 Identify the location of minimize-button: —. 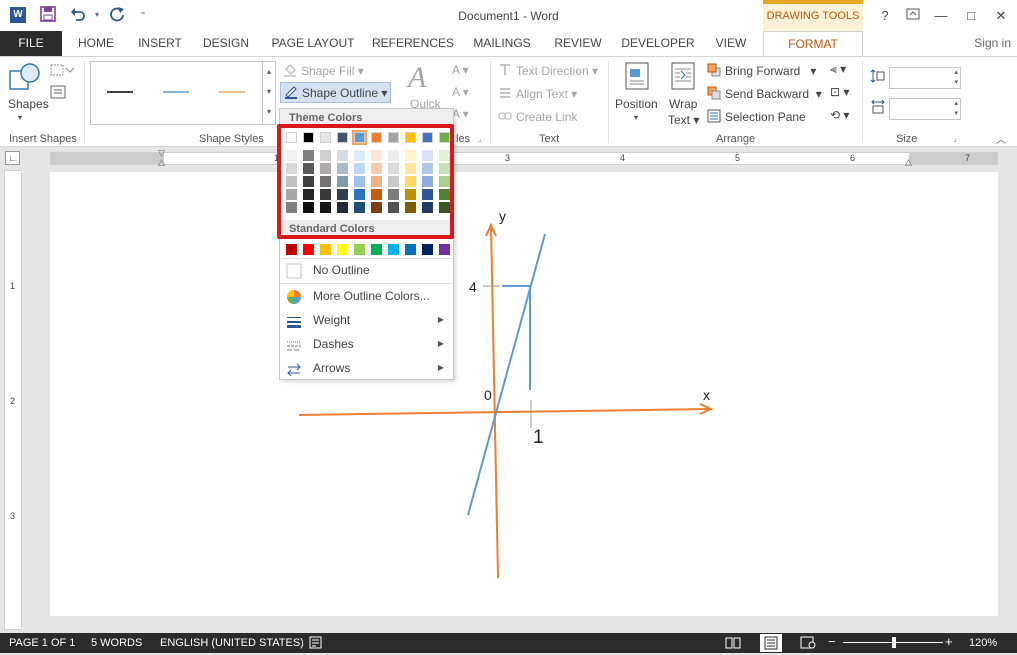
(941, 16).